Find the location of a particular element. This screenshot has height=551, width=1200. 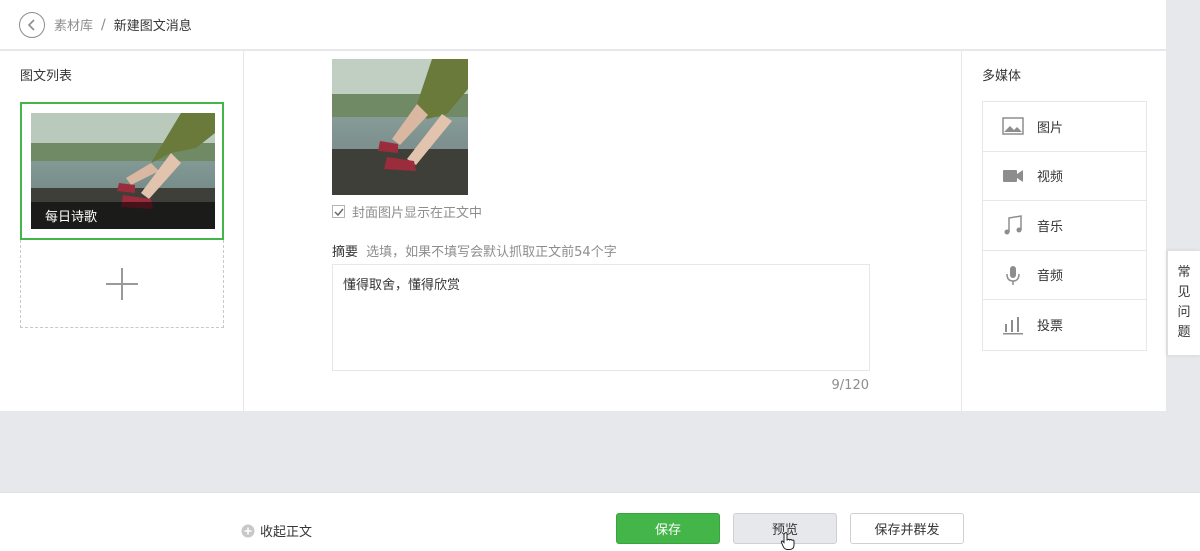

cover-display-checkbox is located at coordinates (338, 211).